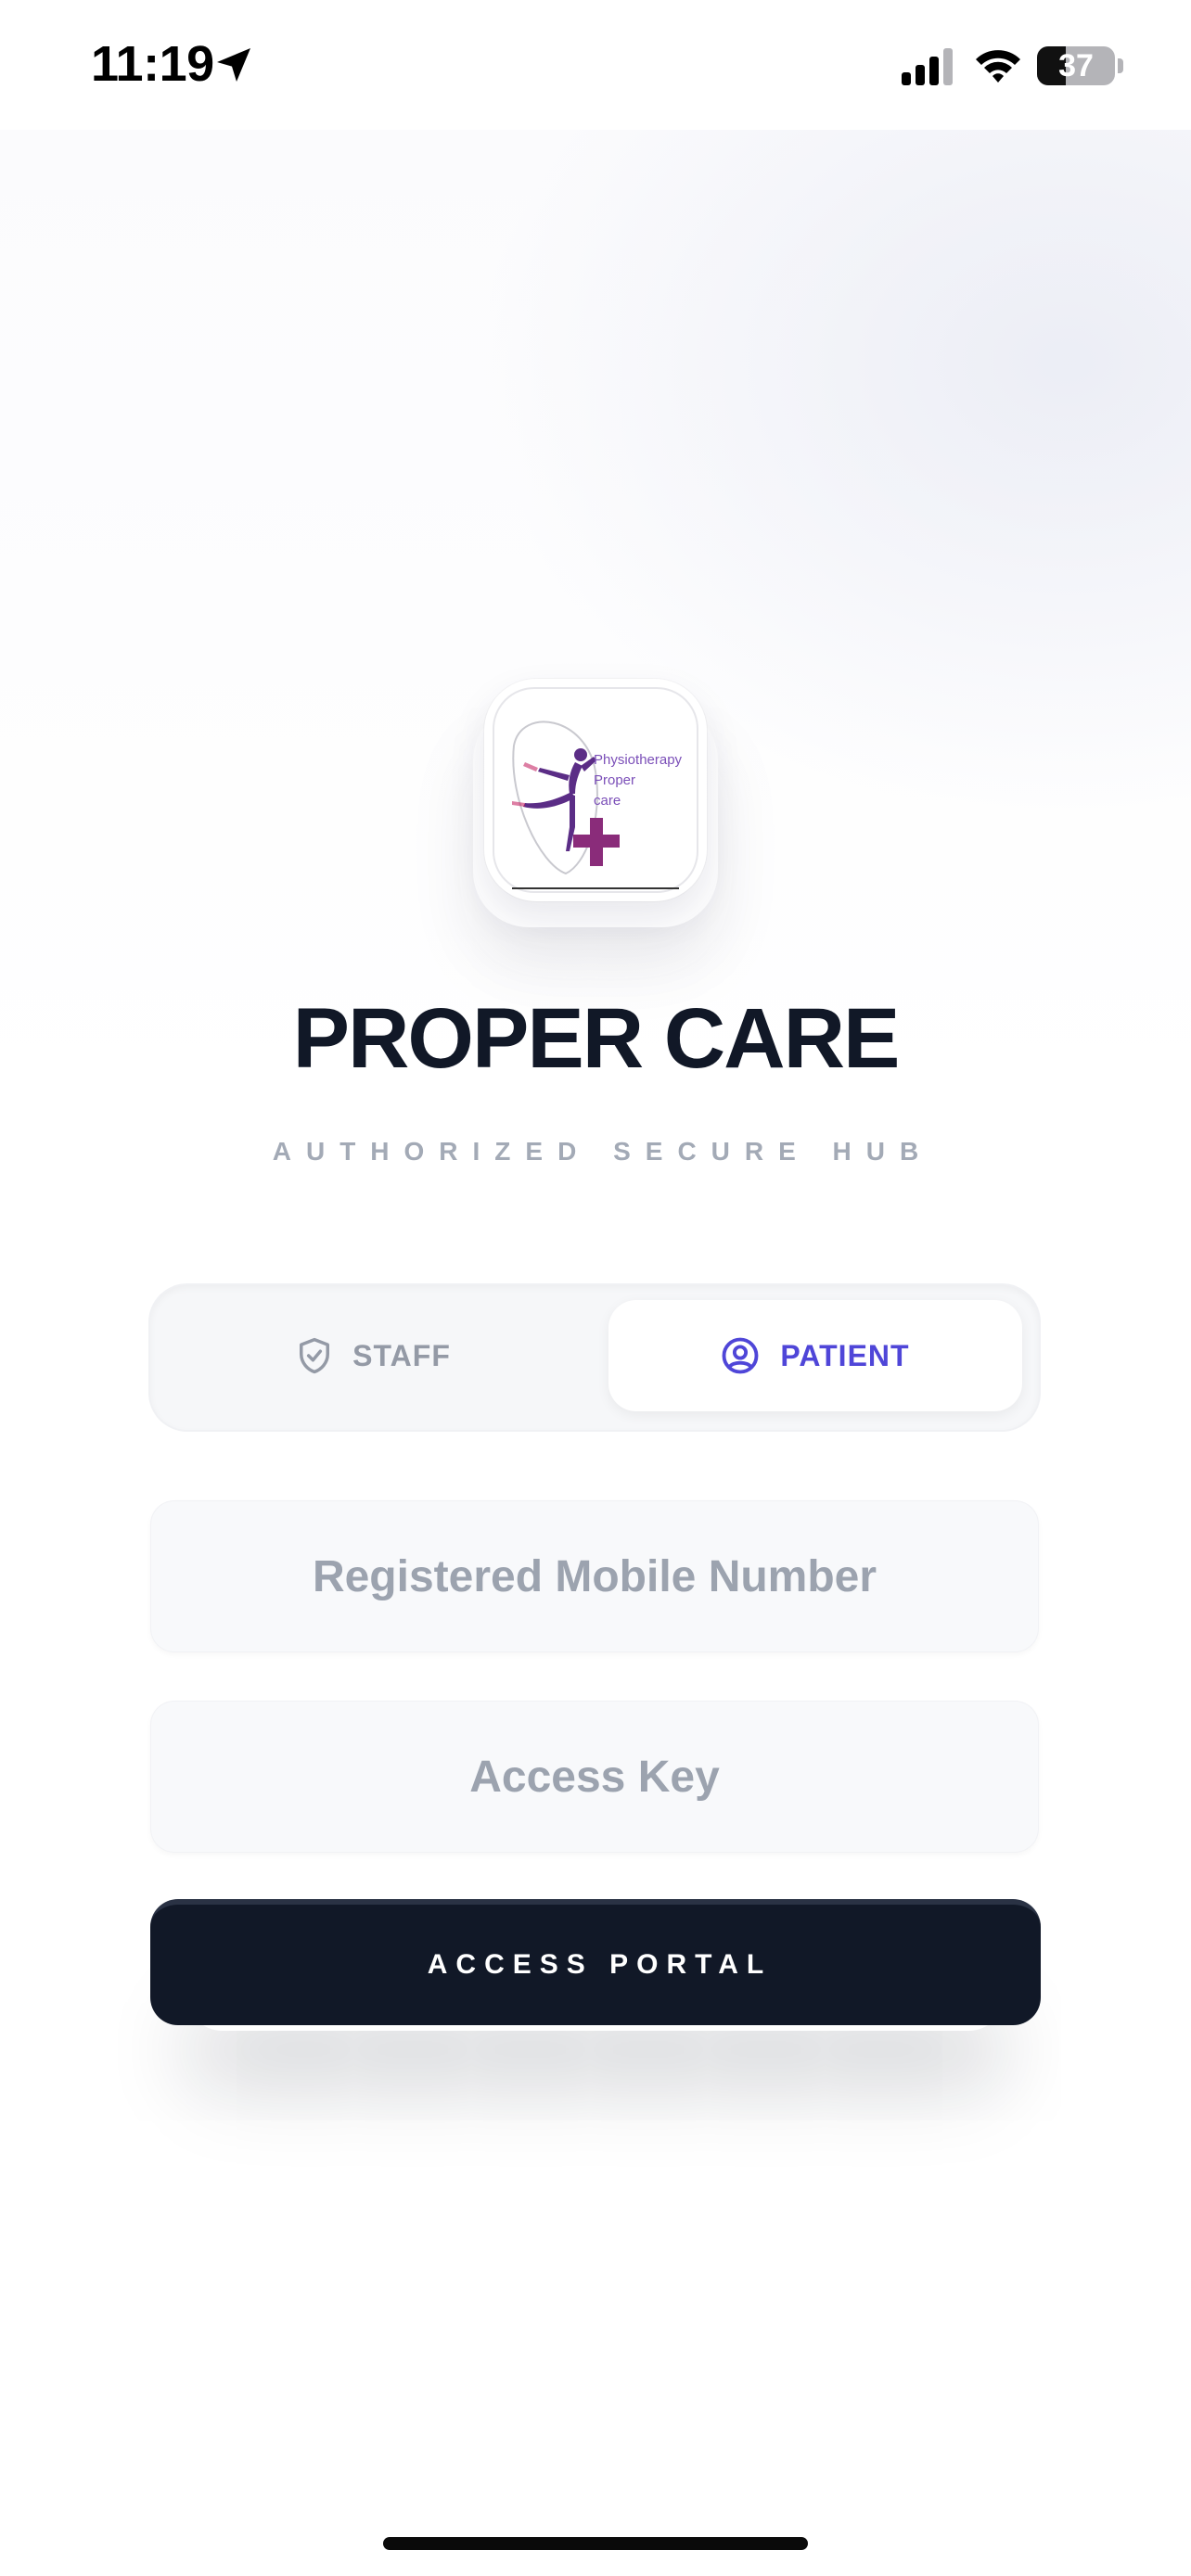 This screenshot has height=2576, width=1191. I want to click on user-circle-icon, so click(740, 1356).